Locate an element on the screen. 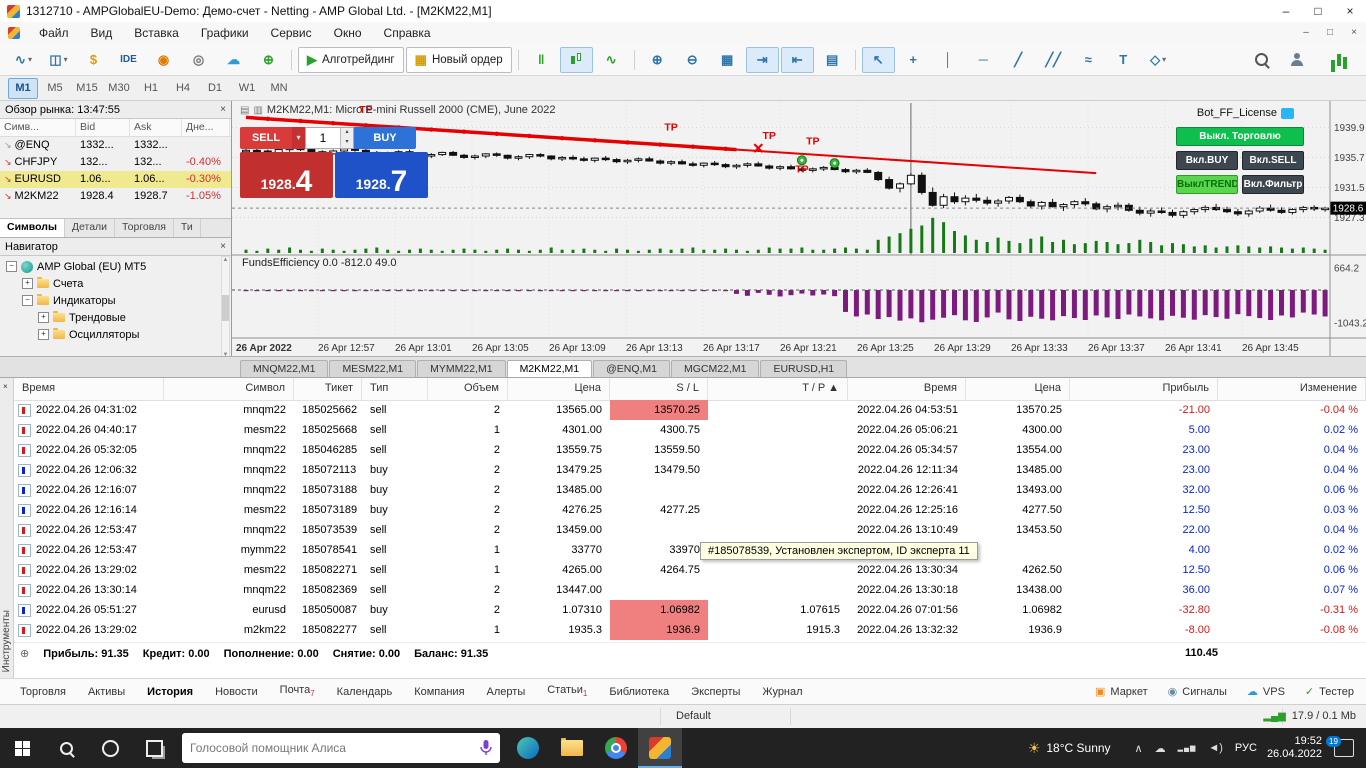  alisa-search-box: Голосовой помощник Алиса is located at coordinates (341, 748).